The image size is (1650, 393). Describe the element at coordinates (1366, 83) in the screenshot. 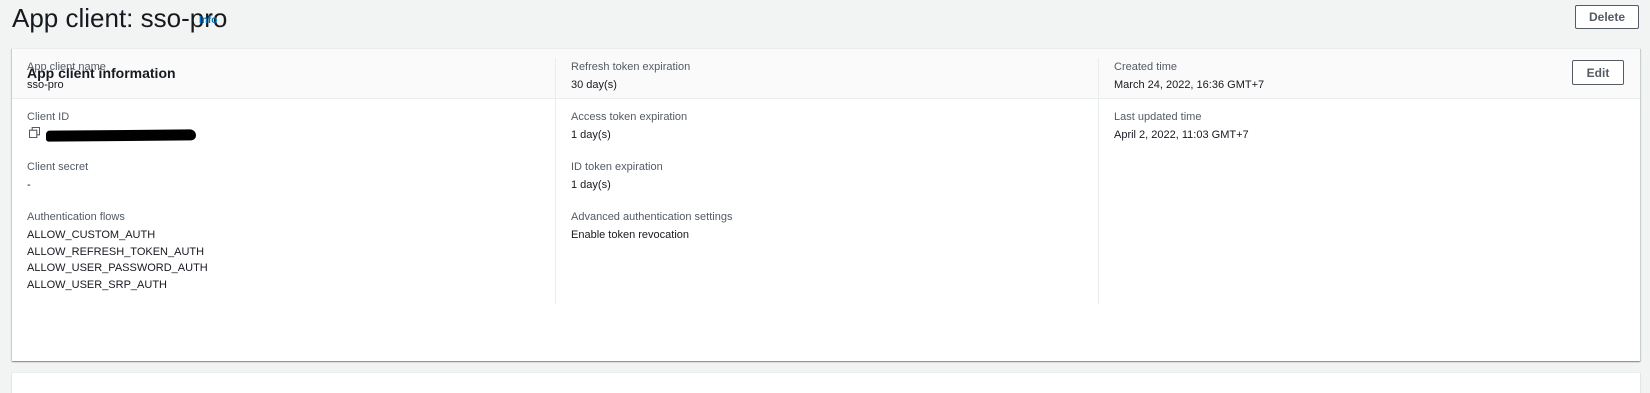

I see `created-time-field: Created time March 24, 2022, 16:36 GMT+7` at that location.